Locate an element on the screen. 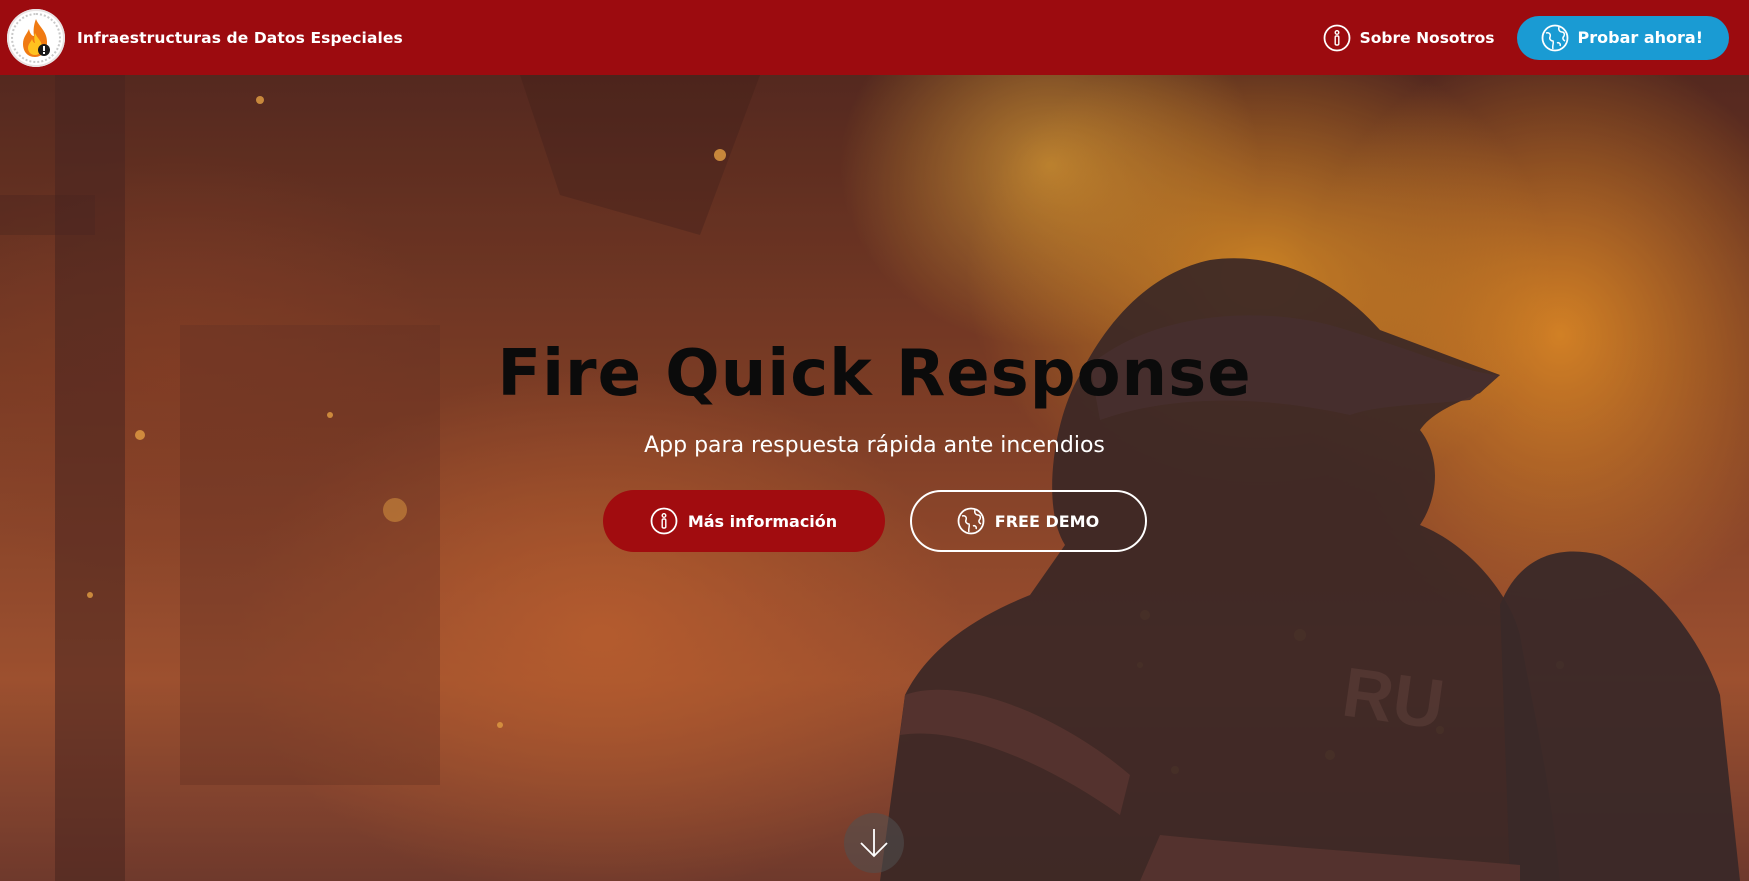 Image resolution: width=1749 pixels, height=881 pixels. try-now-button: Probar ahora! is located at coordinates (1622, 37).